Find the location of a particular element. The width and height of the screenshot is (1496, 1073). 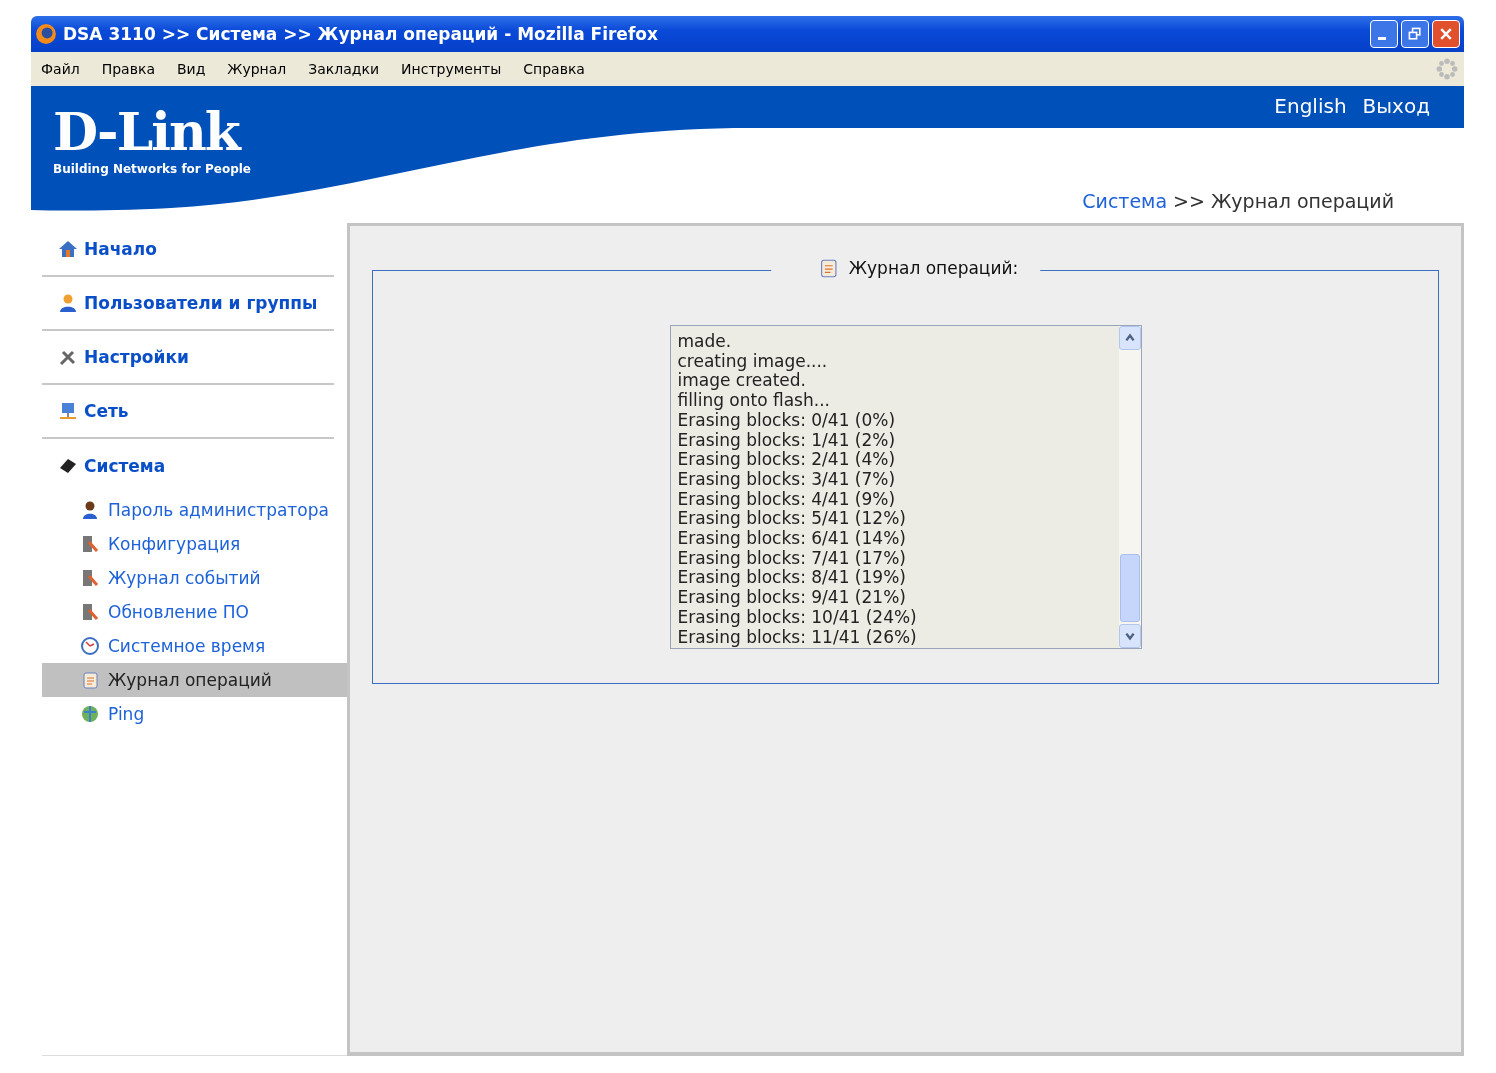

chevron-up-icon is located at coordinates (1129, 338).